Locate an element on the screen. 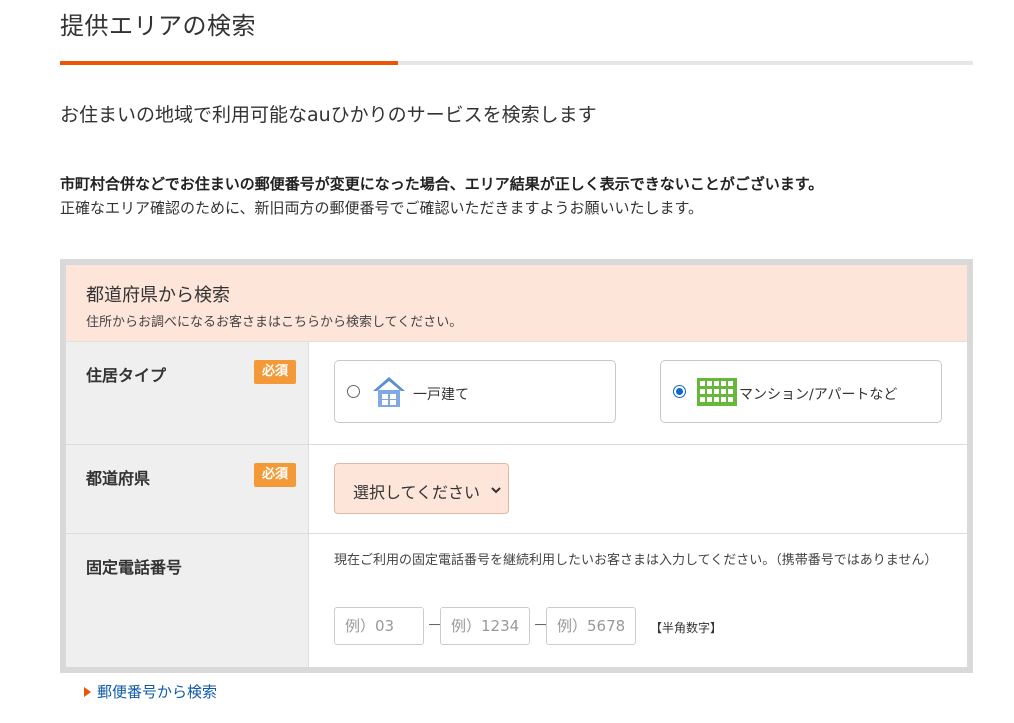  radio-house is located at coordinates (353, 391).